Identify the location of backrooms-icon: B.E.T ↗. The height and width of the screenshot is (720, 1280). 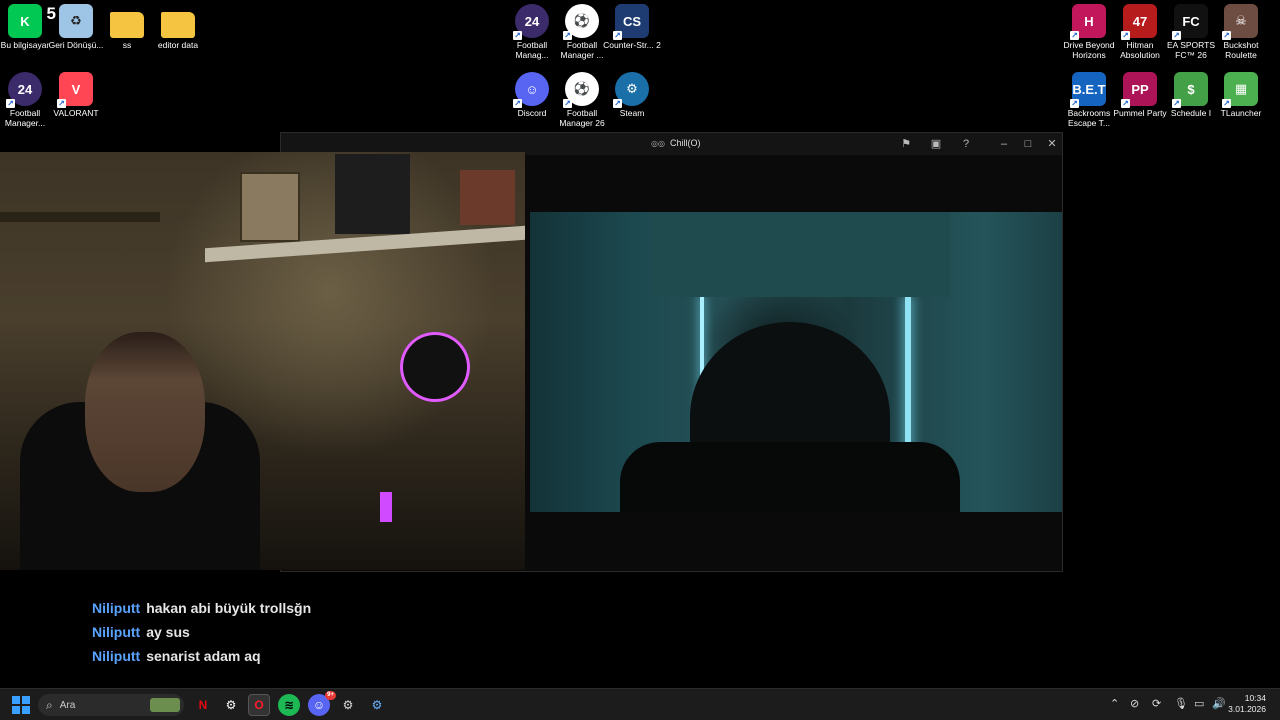
(1088, 90).